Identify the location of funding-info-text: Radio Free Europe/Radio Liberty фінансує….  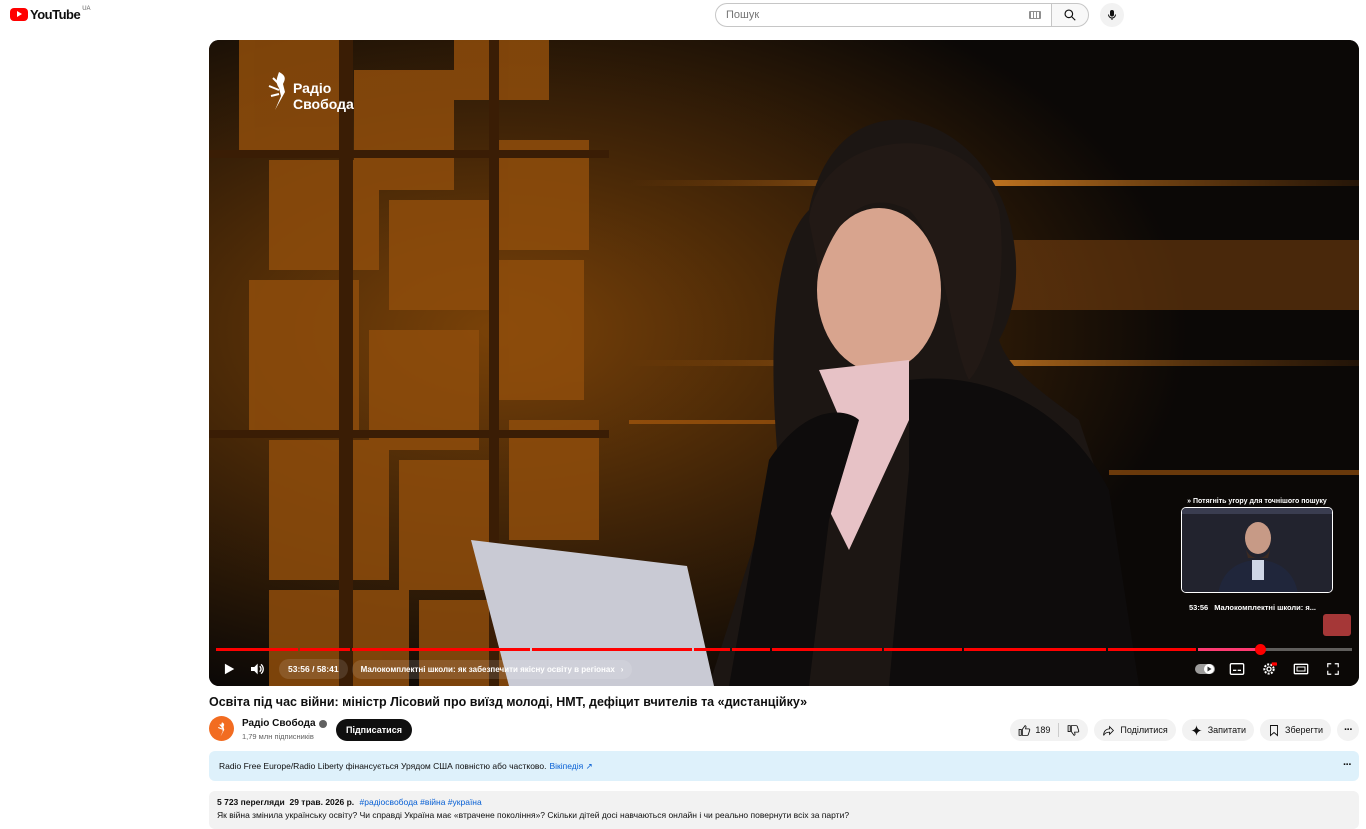
(383, 766).